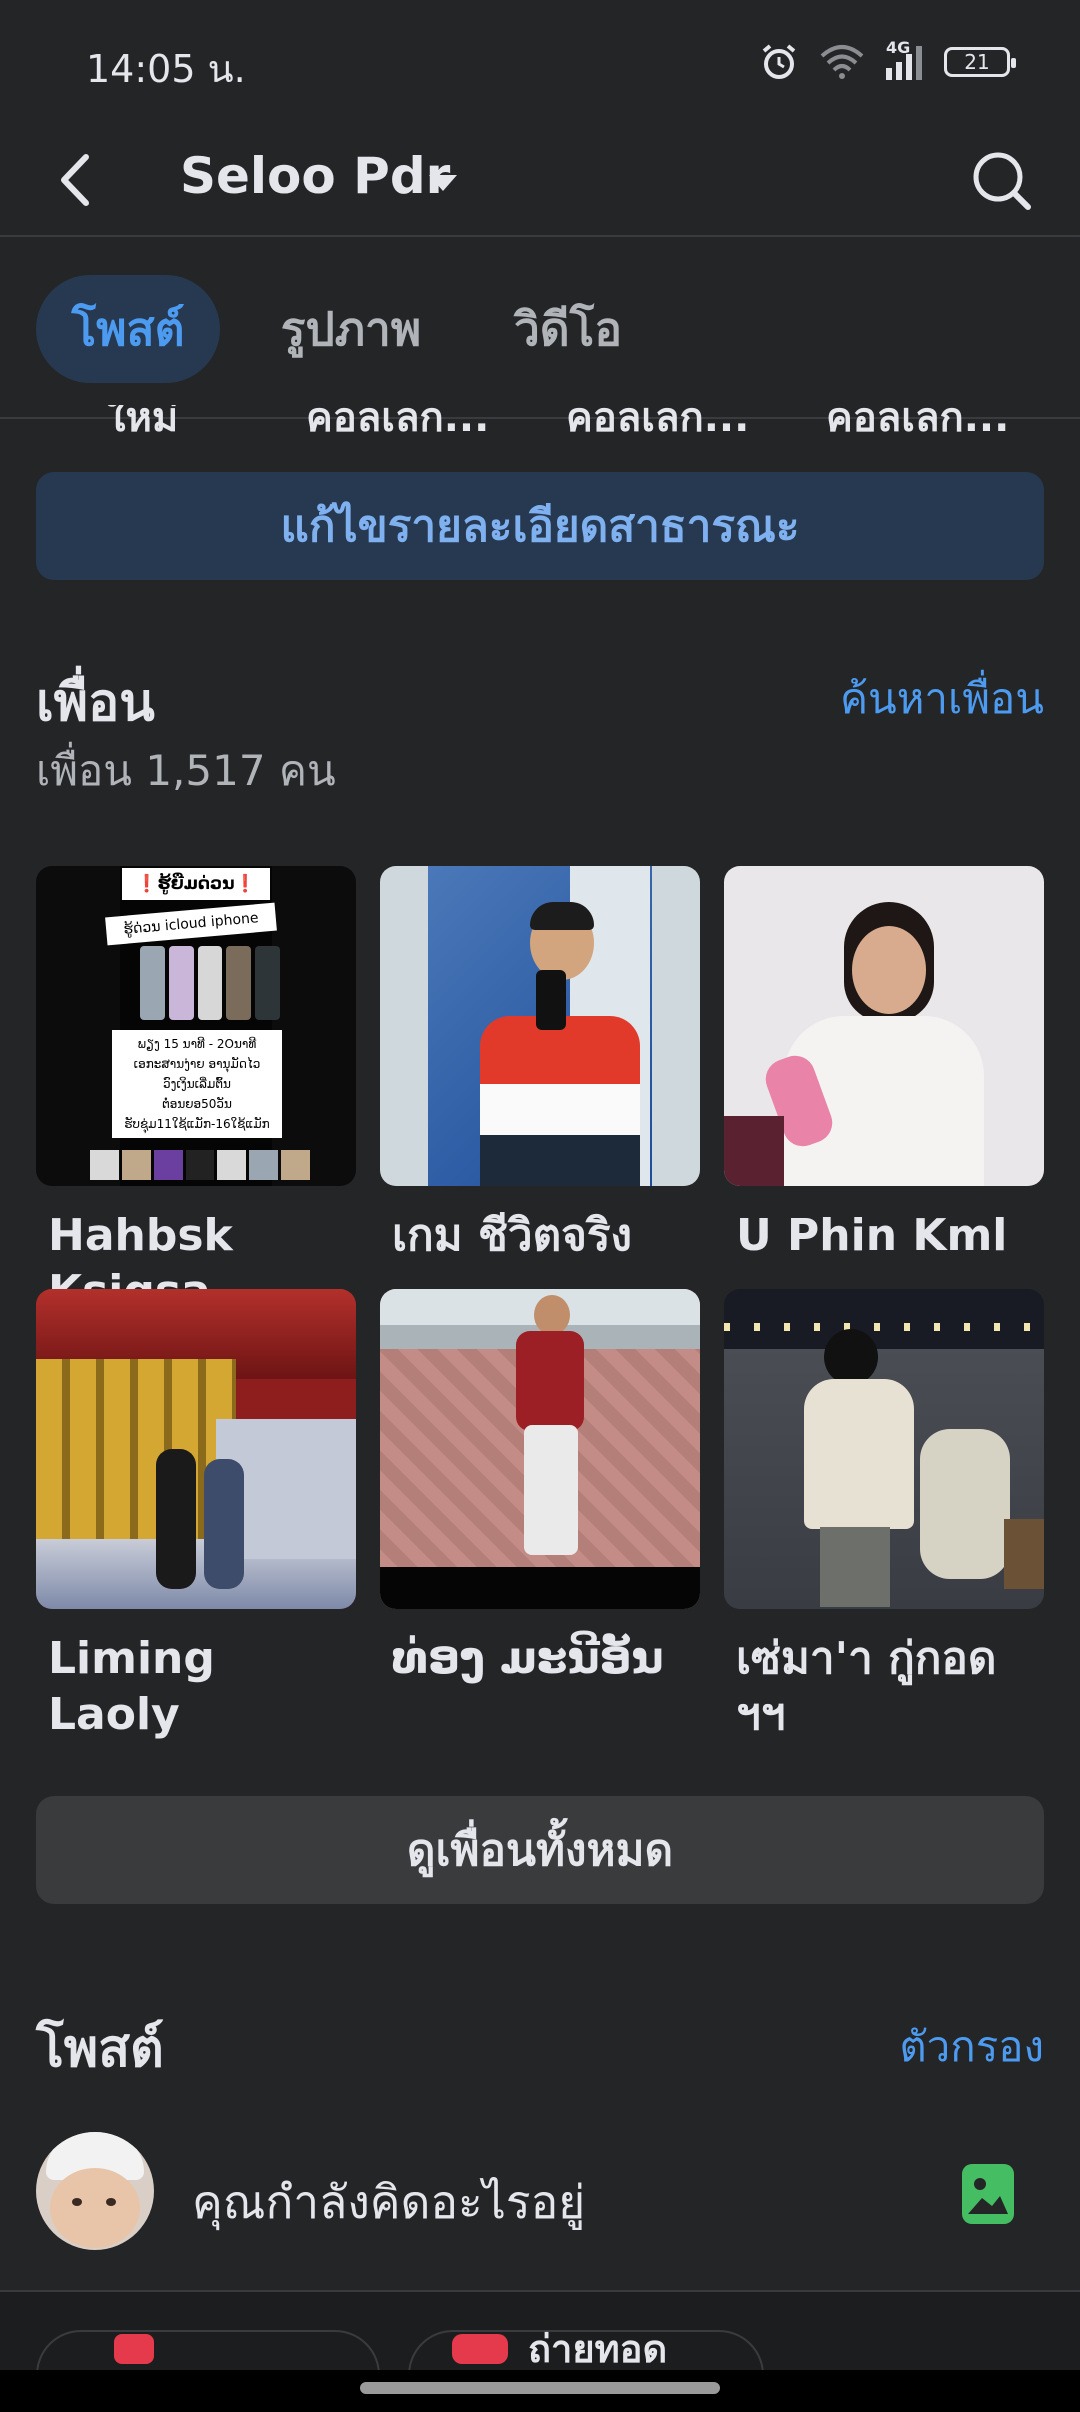 This screenshot has height=2412, width=1080. I want to click on search-icon, so click(1002, 181).